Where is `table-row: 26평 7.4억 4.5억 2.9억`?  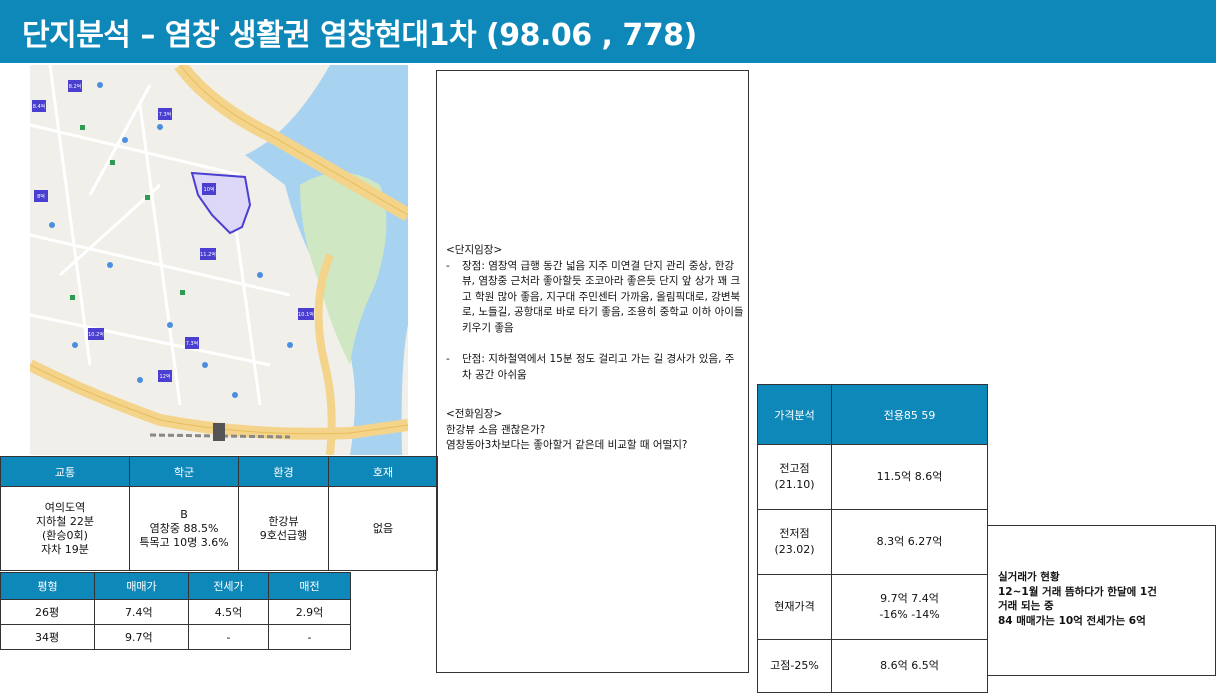 table-row: 26평 7.4억 4.5억 2.9억 is located at coordinates (175, 612).